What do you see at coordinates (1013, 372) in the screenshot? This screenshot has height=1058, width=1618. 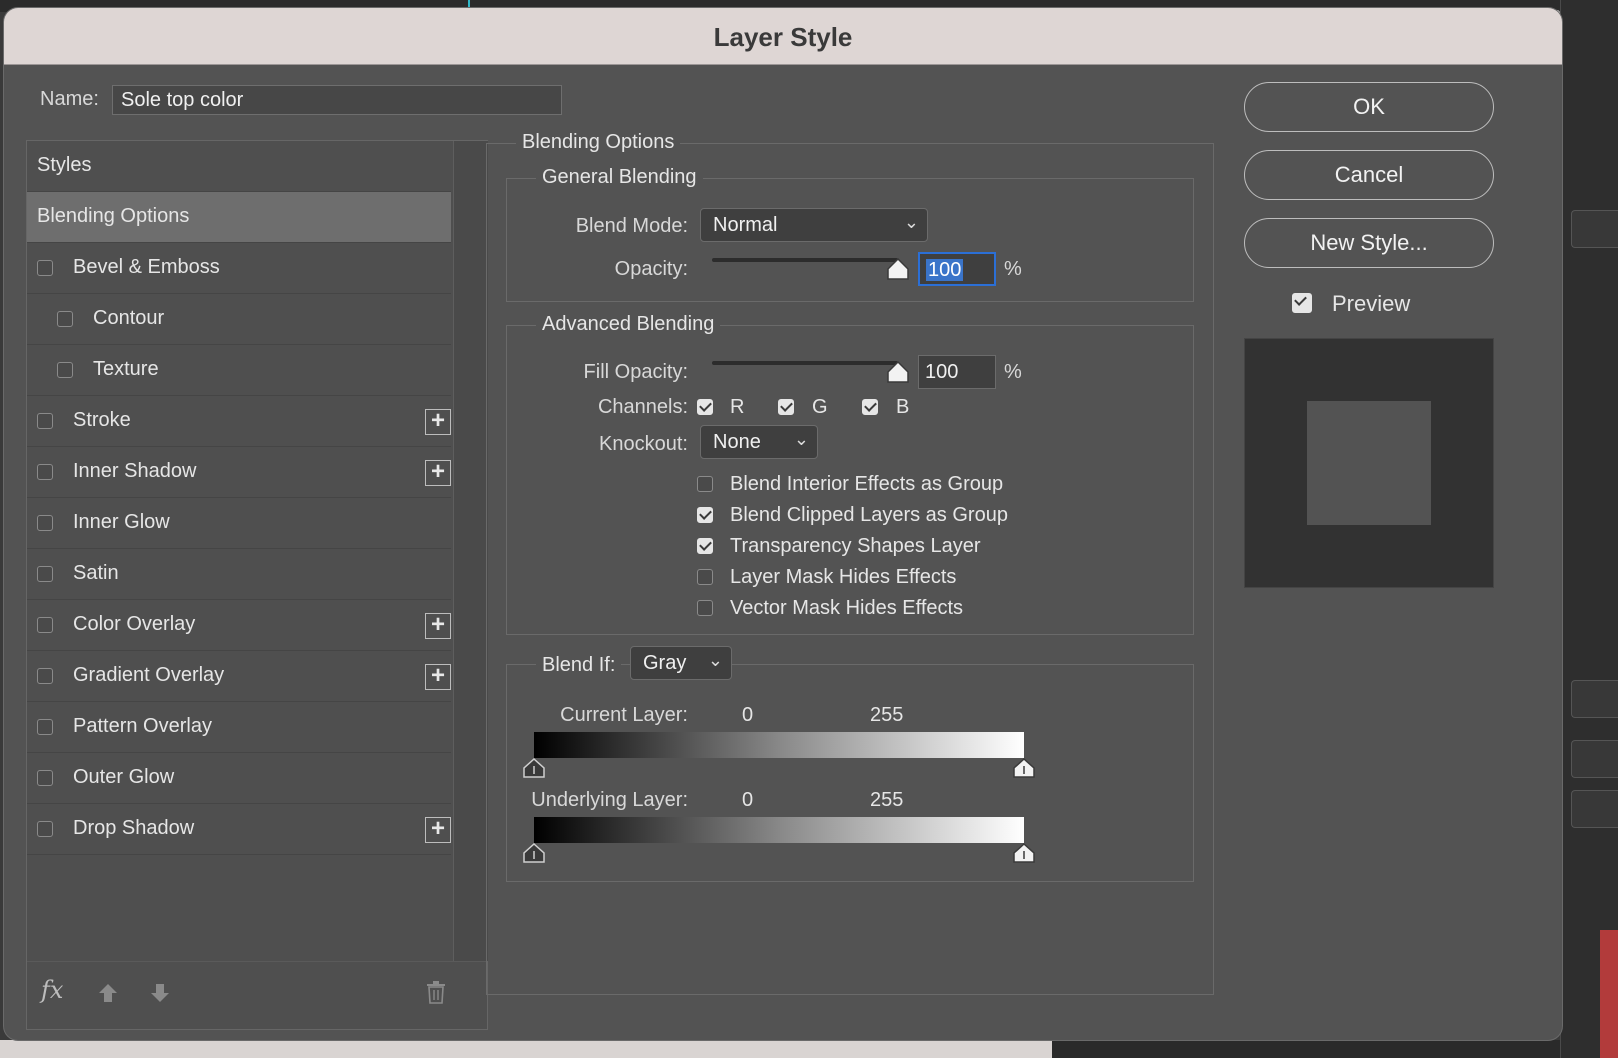 I see `fill-opacity-unit: %` at bounding box center [1013, 372].